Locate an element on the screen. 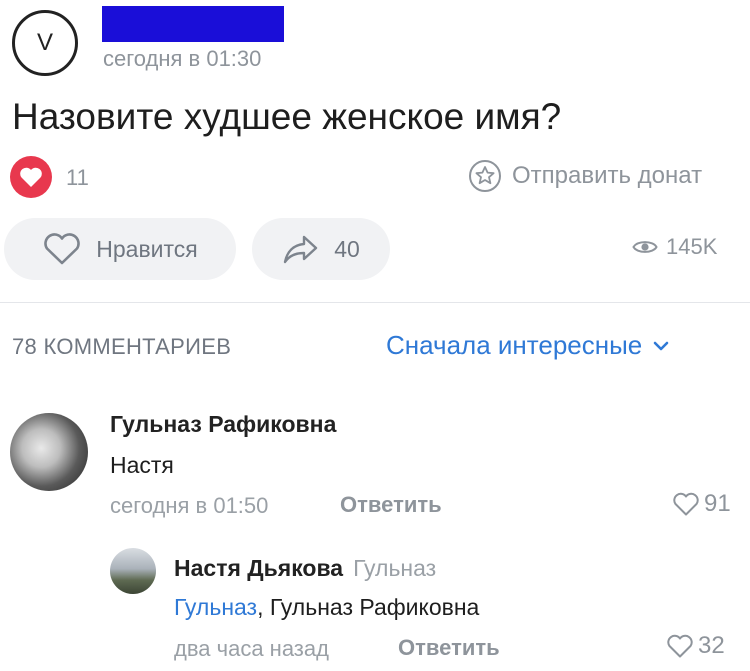 The height and width of the screenshot is (671, 750). reply-text-rest: , Гульназ Рафиковна is located at coordinates (368, 607).